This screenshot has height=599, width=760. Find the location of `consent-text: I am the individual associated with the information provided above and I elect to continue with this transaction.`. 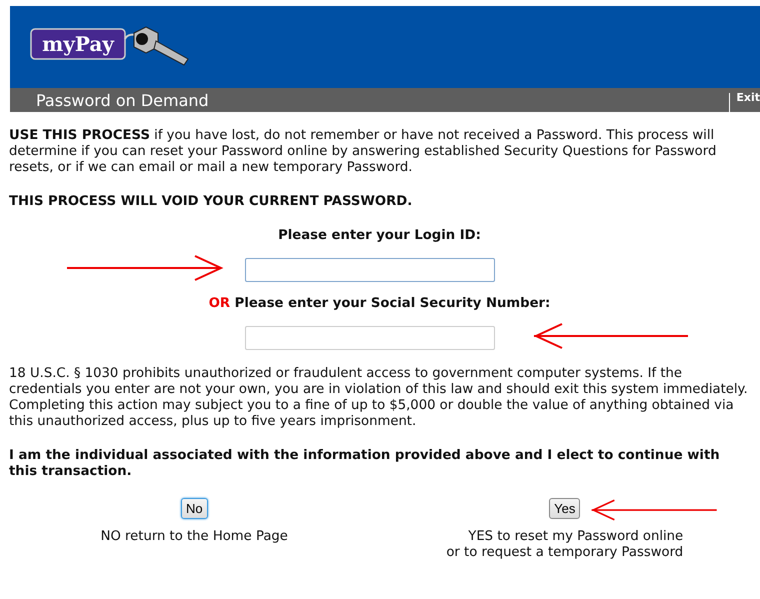

consent-text: I am the individual associated with the information provided above and I elect to continue with this transaction. is located at coordinates (365, 464).